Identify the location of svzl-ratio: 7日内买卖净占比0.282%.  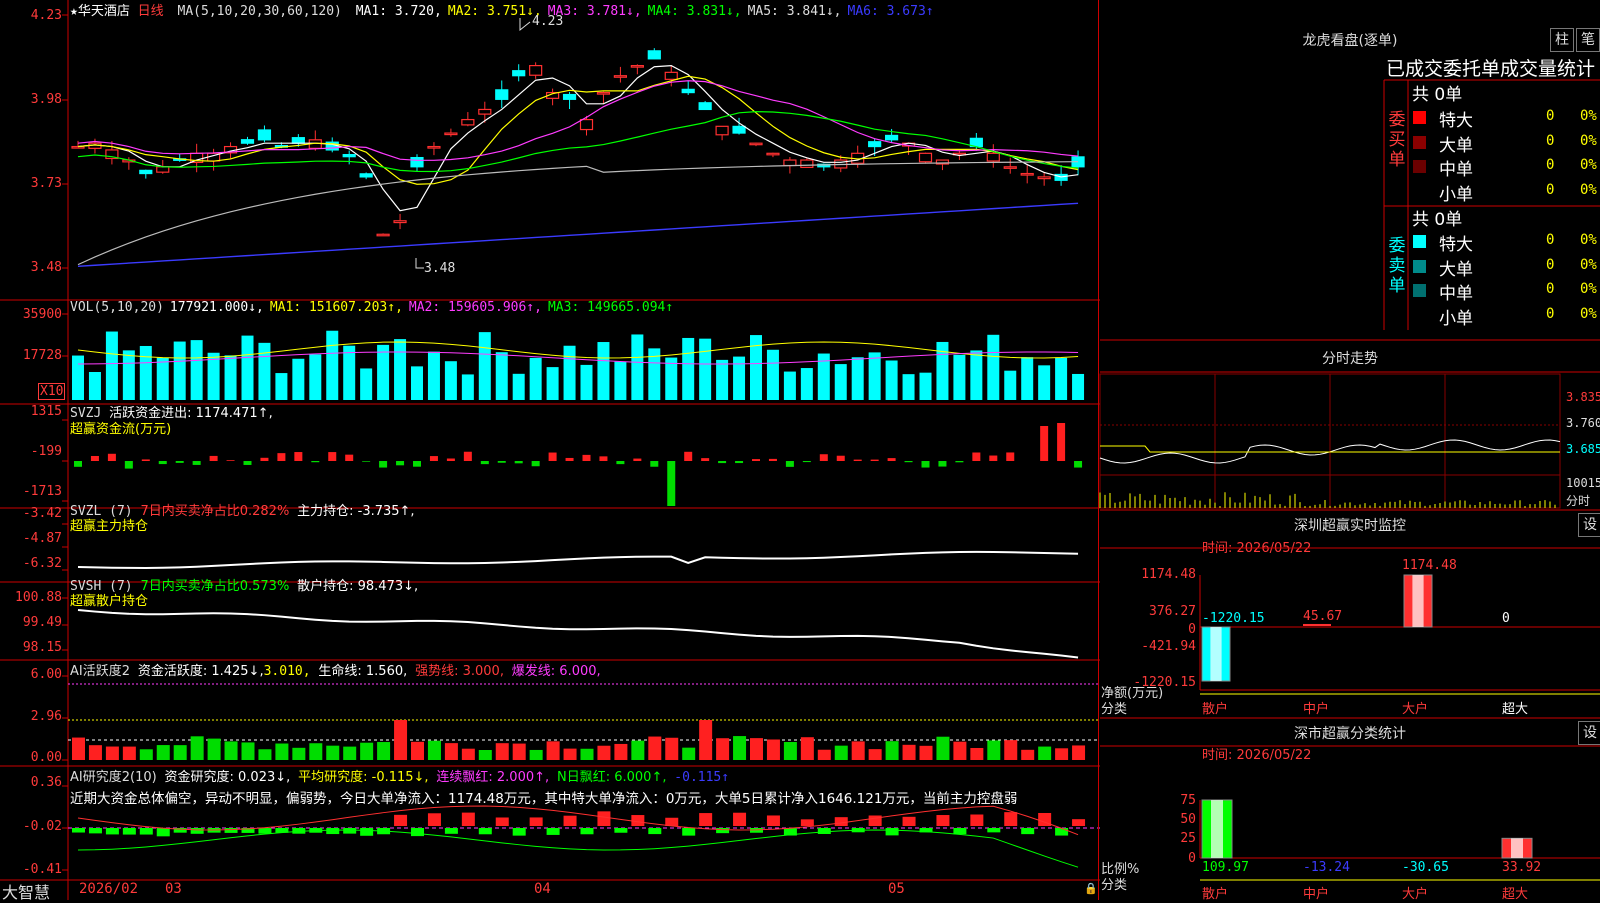
(214, 511).